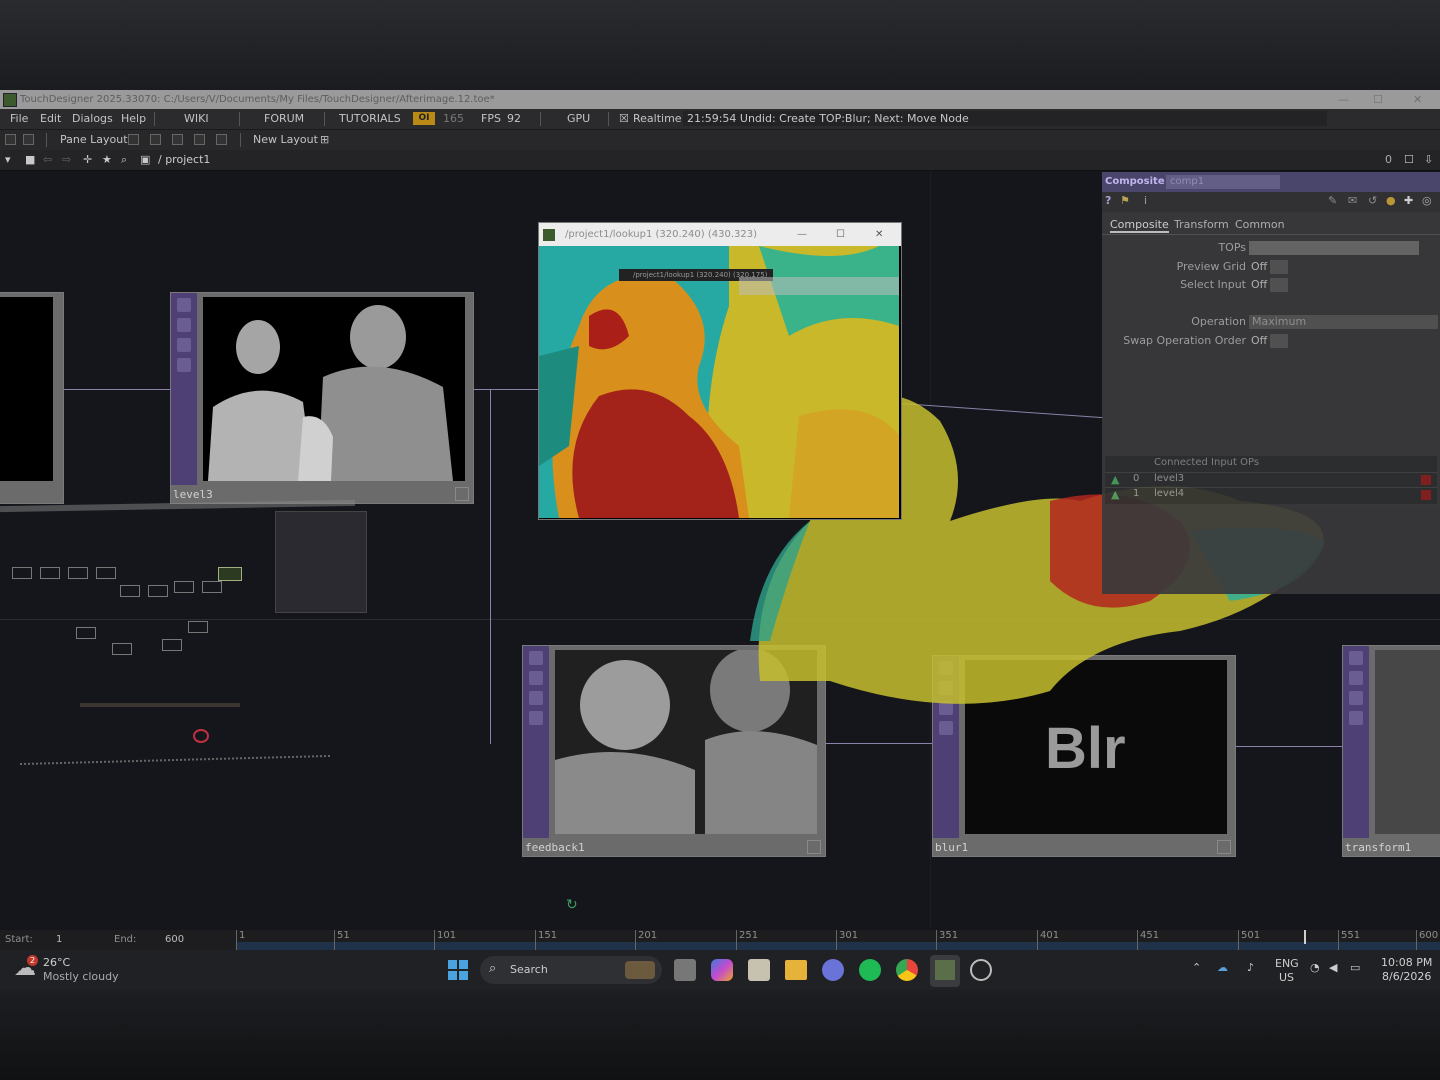 This screenshot has width=1440, height=1080. Describe the element at coordinates (284, 119) in the screenshot. I see `forum-link: FORUM` at that location.